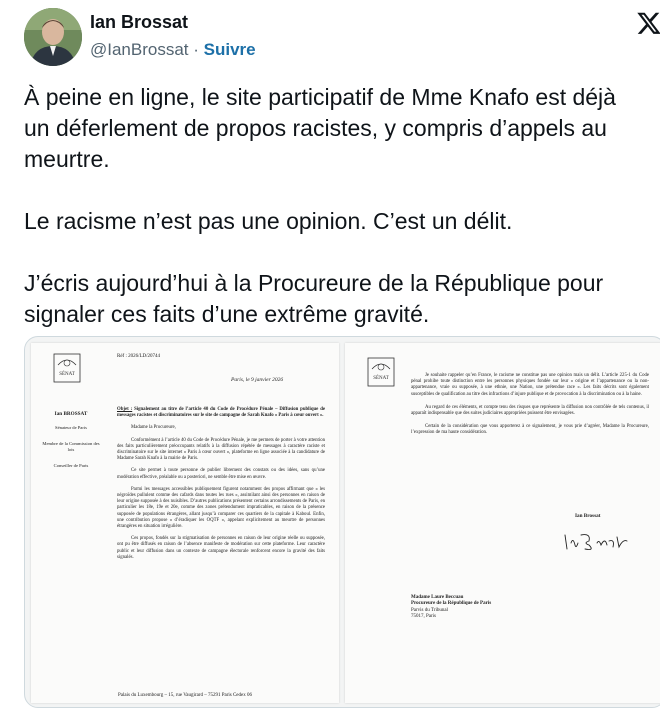 The width and height of the screenshot is (660, 708). I want to click on sidebar-commission: Membre de la Commission des lois, so click(71, 446).